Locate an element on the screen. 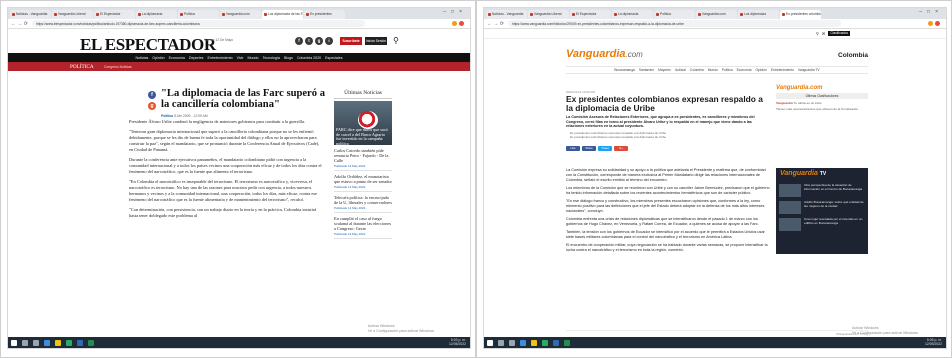 The image size is (952, 358). site-logo: Vanguardia.com is located at coordinates (604, 54).